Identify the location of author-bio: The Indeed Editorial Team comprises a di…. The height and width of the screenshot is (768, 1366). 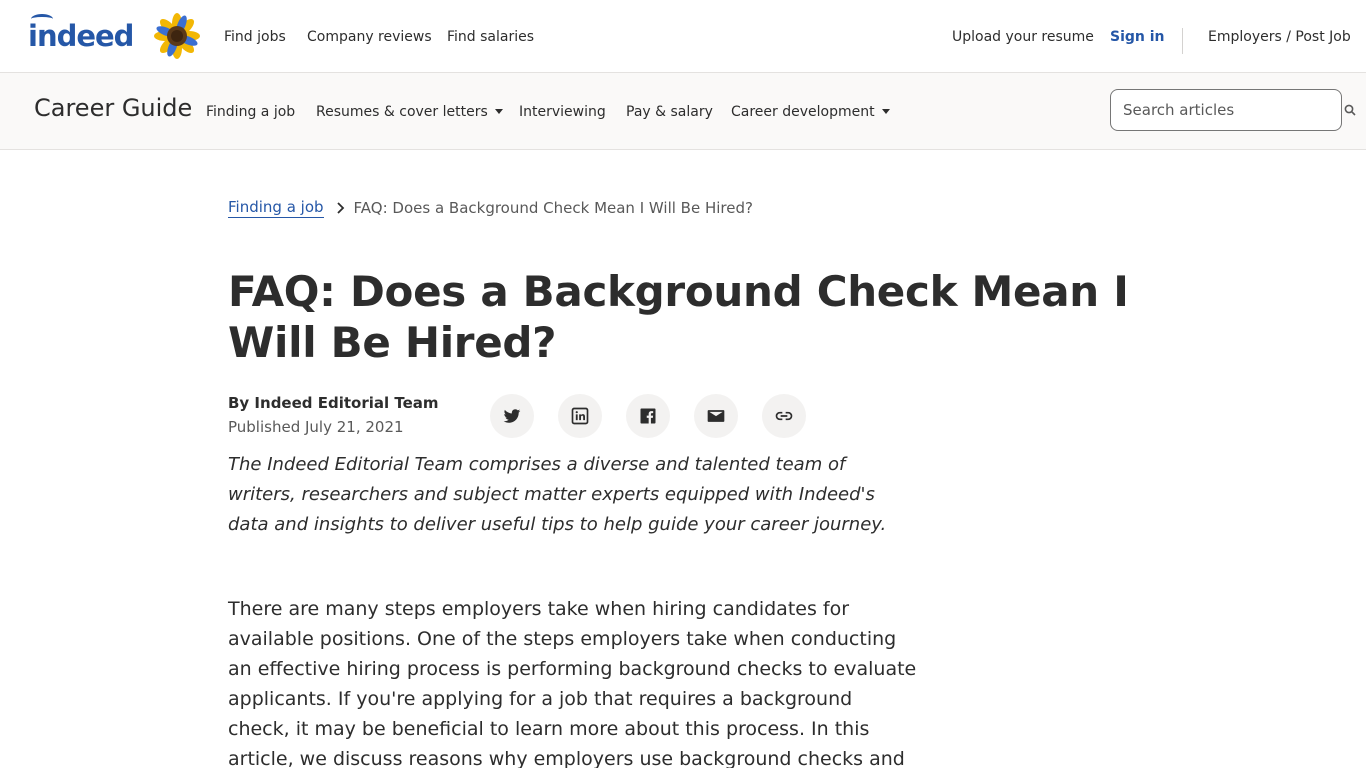
(557, 494).